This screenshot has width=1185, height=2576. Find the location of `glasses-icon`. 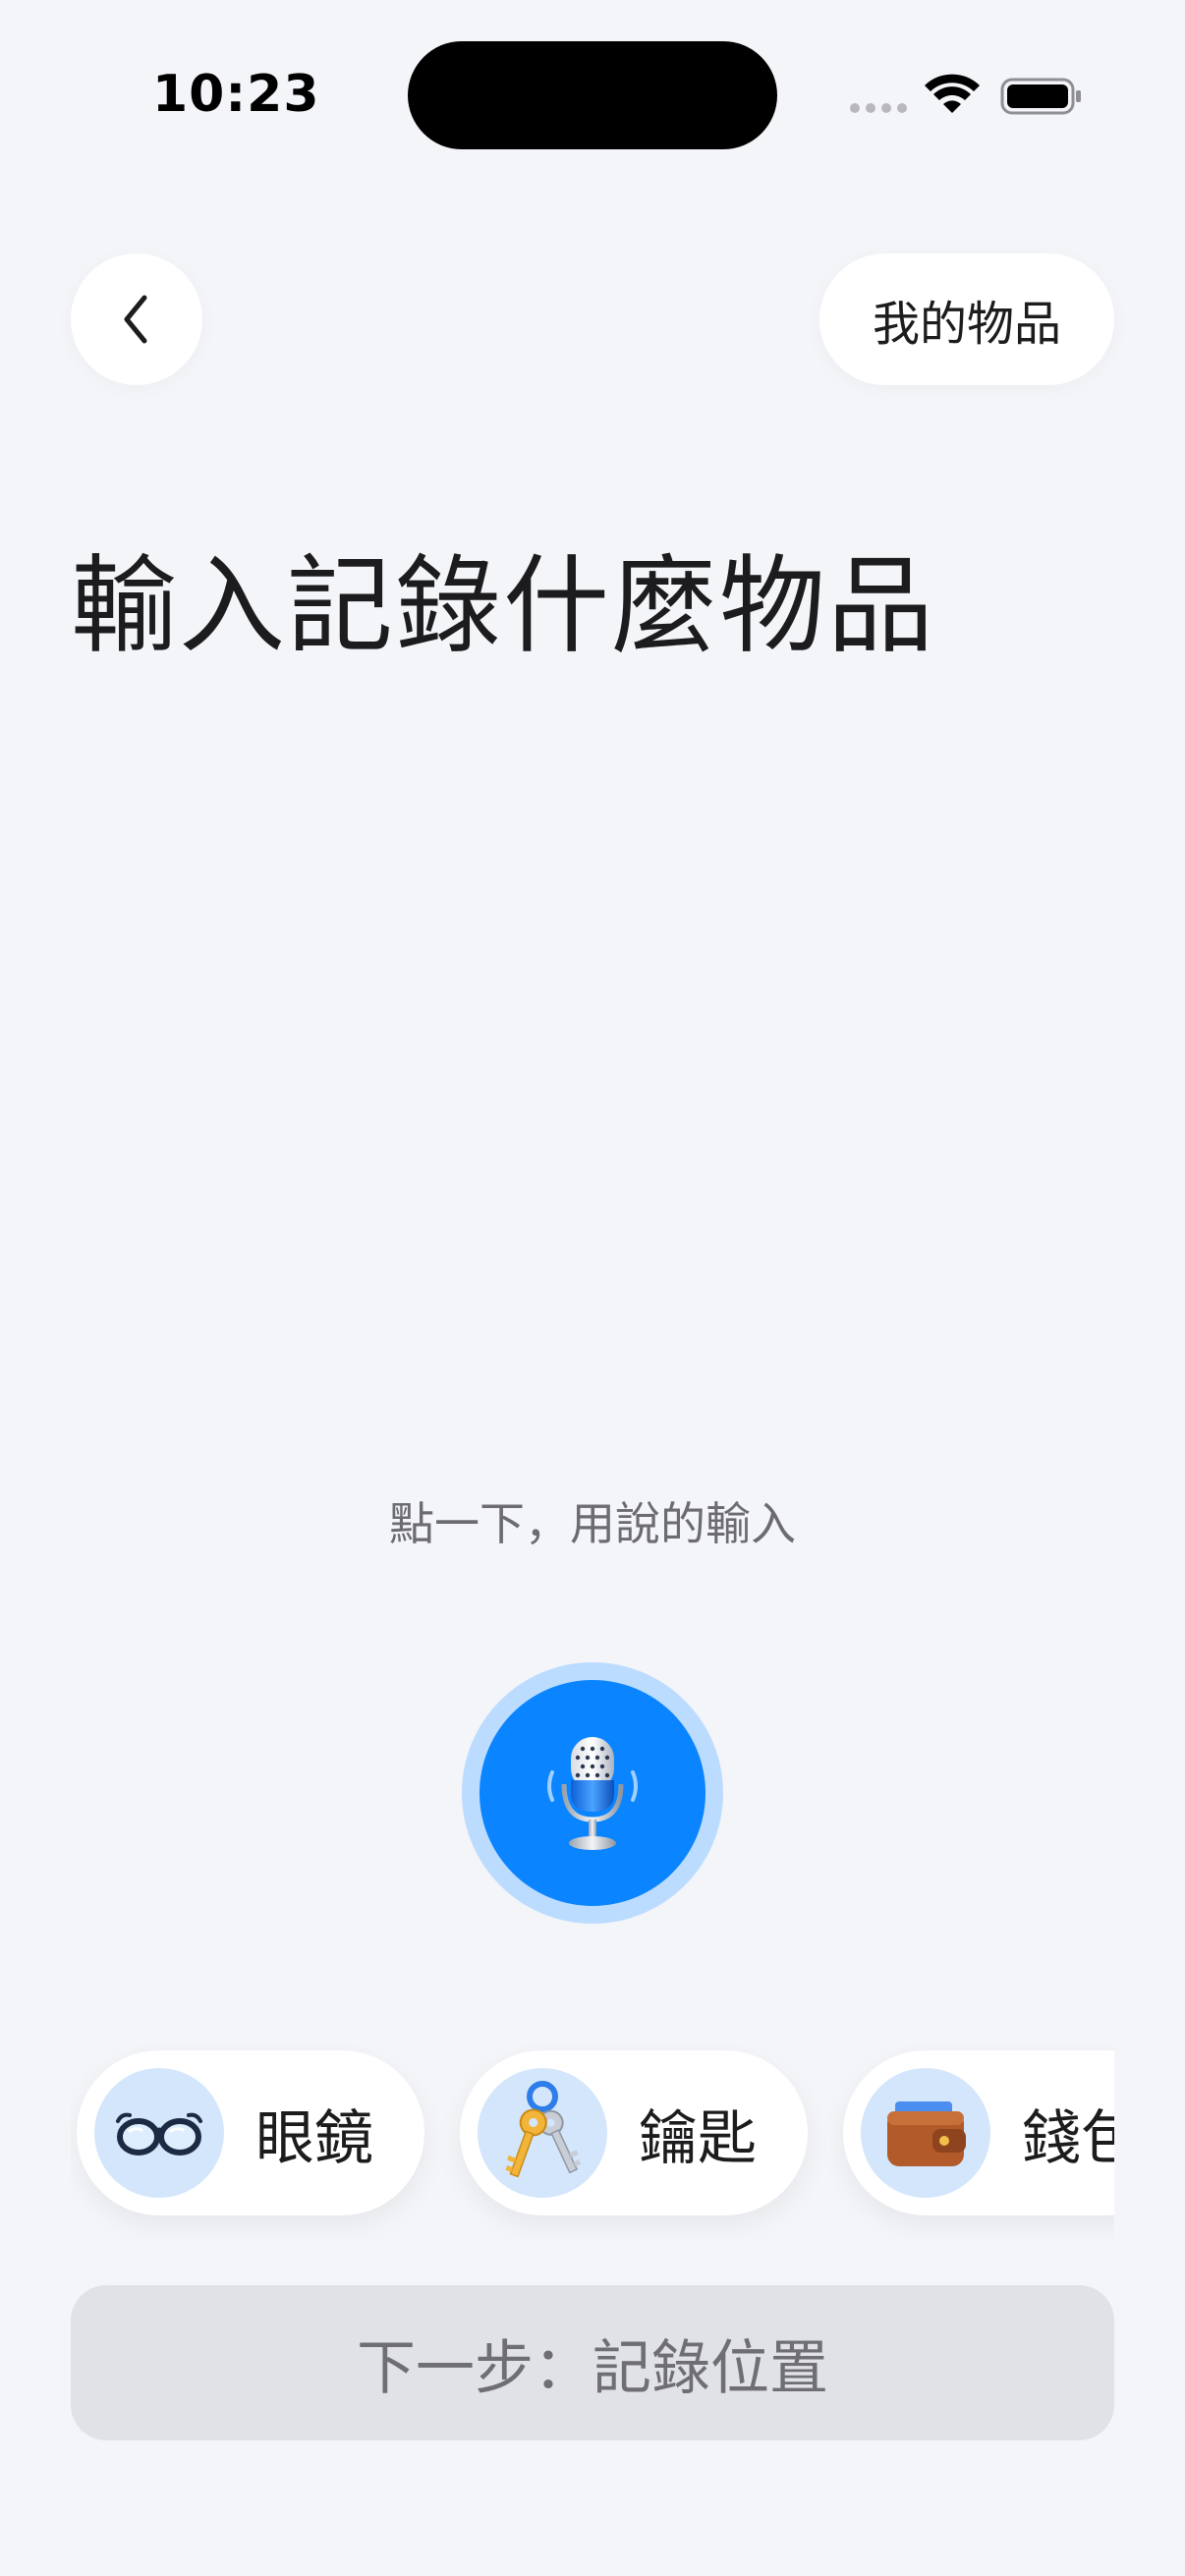

glasses-icon is located at coordinates (159, 2134).